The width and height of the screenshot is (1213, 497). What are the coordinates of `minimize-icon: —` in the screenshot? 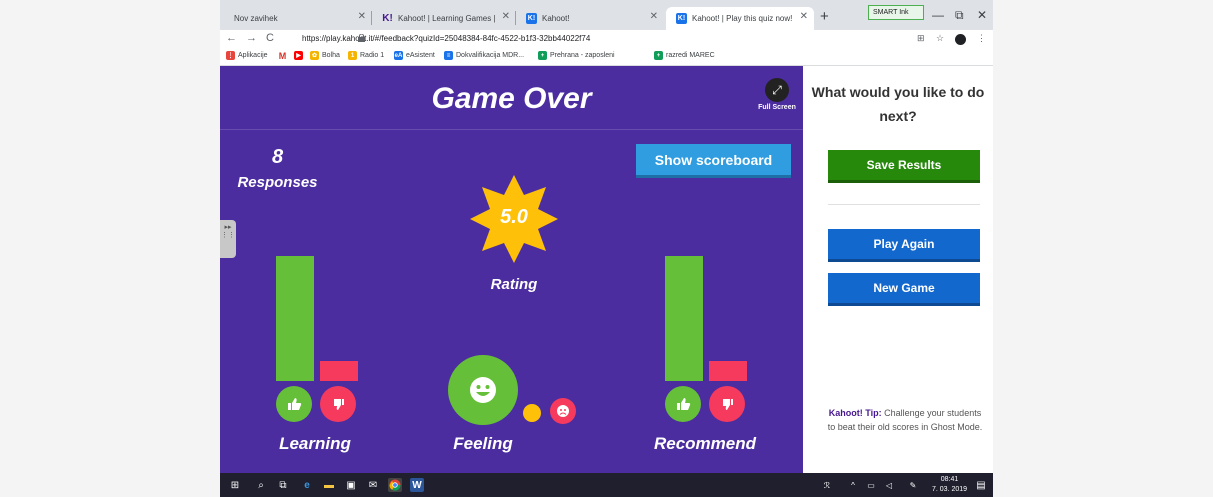 It's located at (938, 15).